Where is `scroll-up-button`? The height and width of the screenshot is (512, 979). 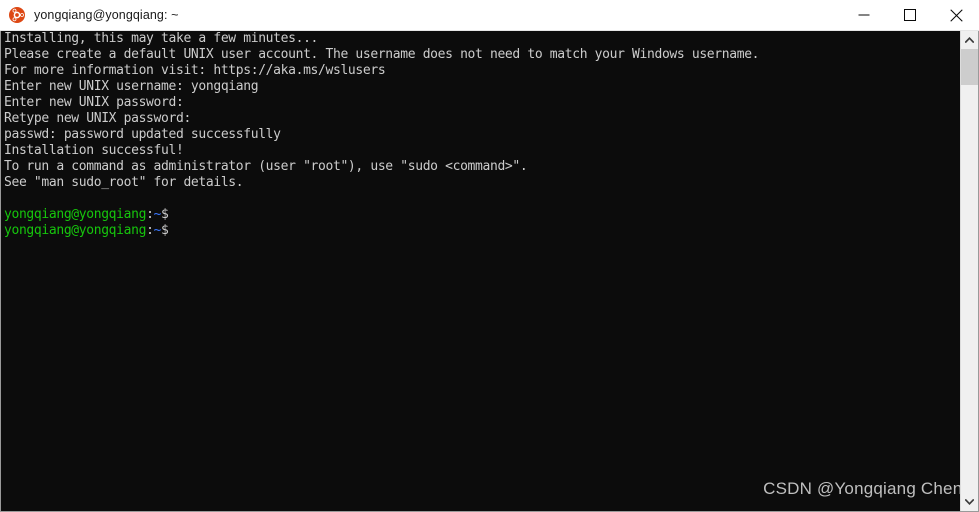
scroll-up-button is located at coordinates (969, 40).